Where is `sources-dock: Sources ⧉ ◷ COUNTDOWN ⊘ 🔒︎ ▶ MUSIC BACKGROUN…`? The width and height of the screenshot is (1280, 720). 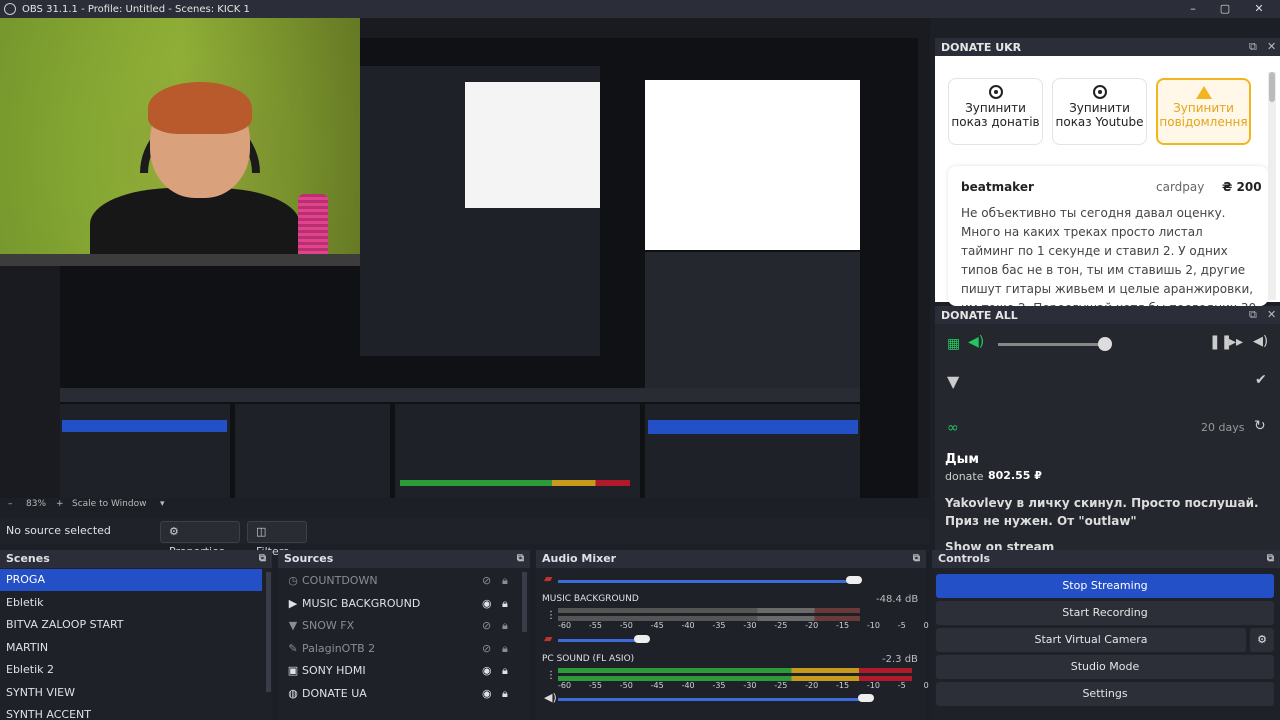 sources-dock: Sources ⧉ ◷ COUNTDOWN ⊘ 🔒︎ ▶ MUSIC BACKGROUN… is located at coordinates (404, 635).